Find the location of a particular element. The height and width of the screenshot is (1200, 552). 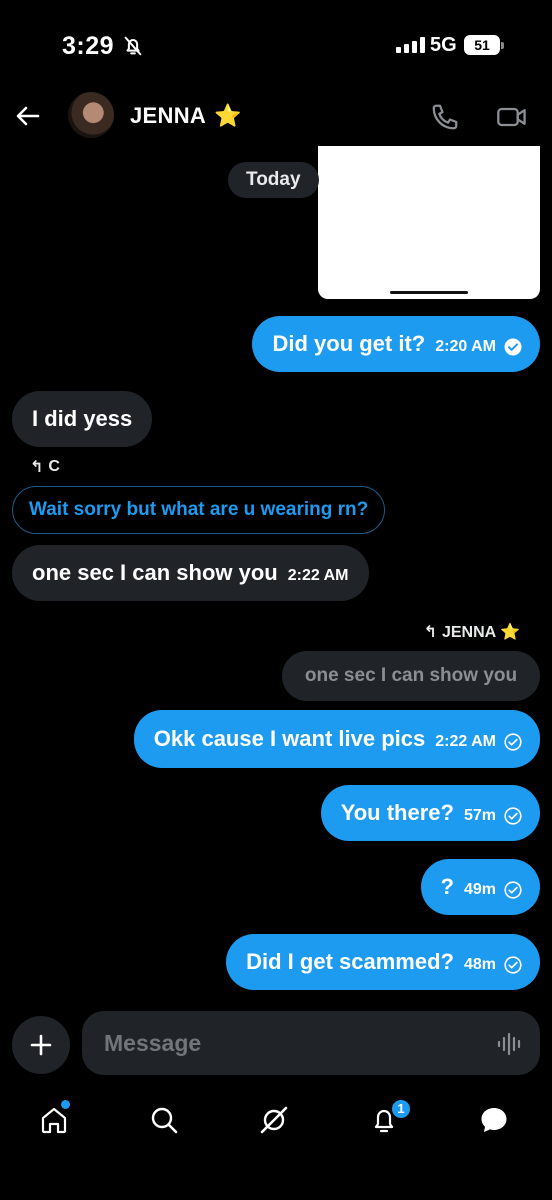

status-bar: 3:29 5G 51 is located at coordinates (276, 45).